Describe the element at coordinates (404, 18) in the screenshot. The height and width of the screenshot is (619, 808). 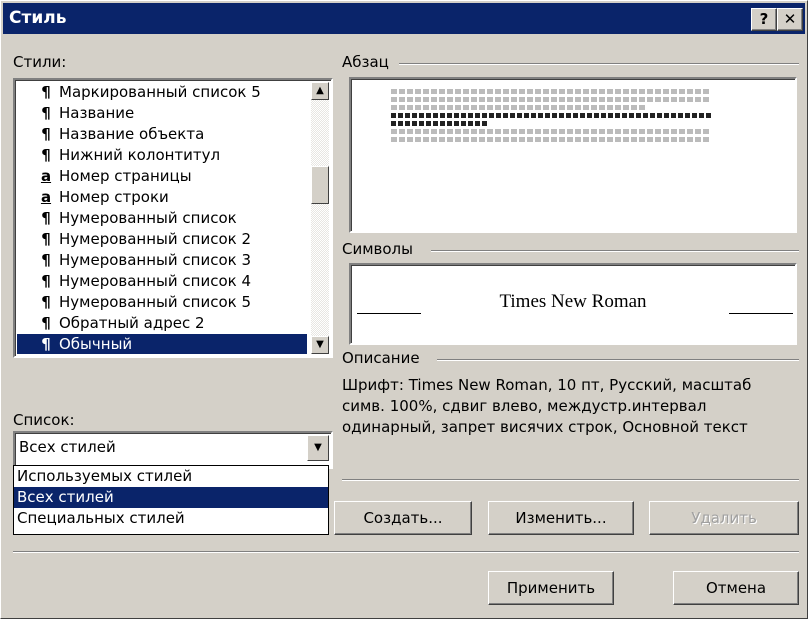
I see `title-bar: Стиль ? ✕` at that location.